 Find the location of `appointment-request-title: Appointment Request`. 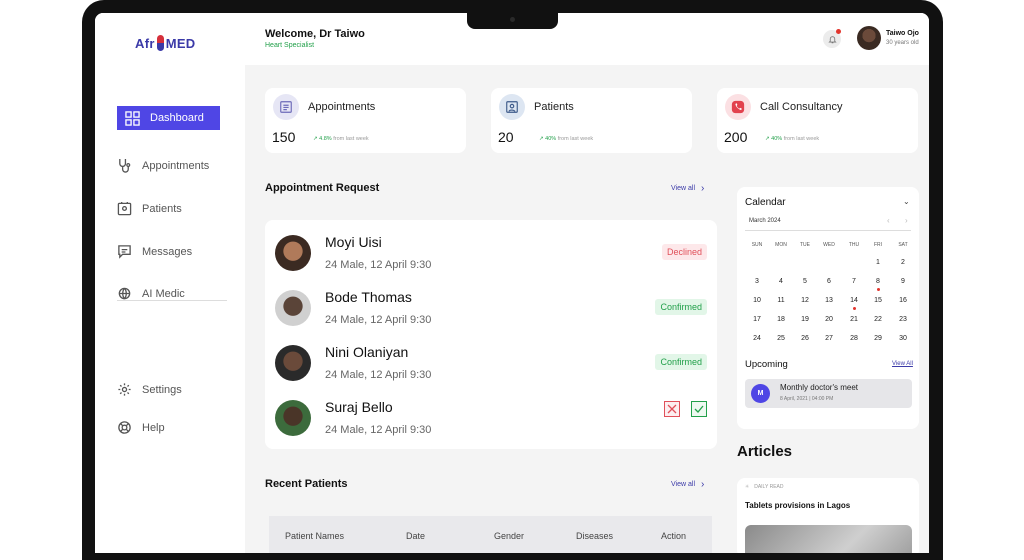

appointment-request-title: Appointment Request is located at coordinates (322, 188).